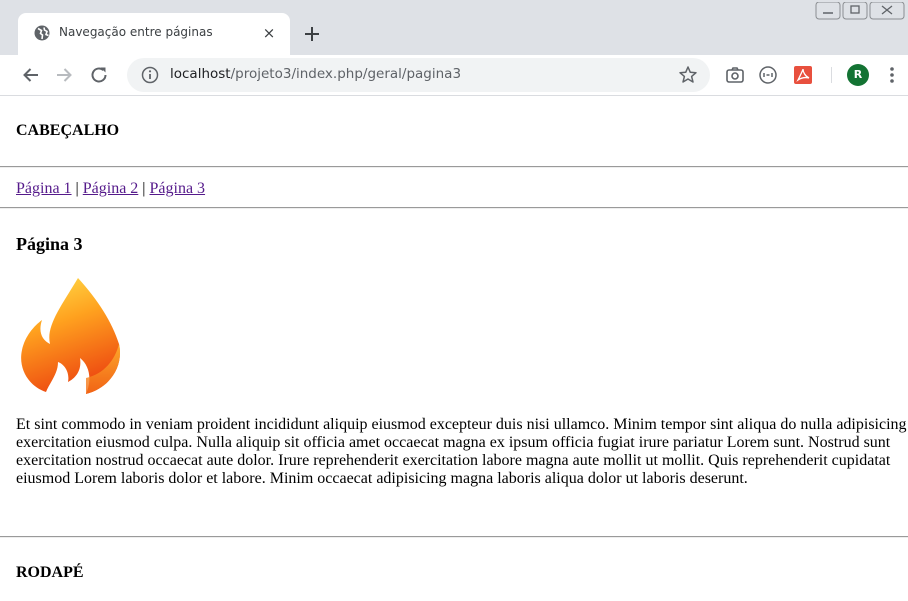 The image size is (908, 601). What do you see at coordinates (735, 75) in the screenshot?
I see `camera-icon` at bounding box center [735, 75].